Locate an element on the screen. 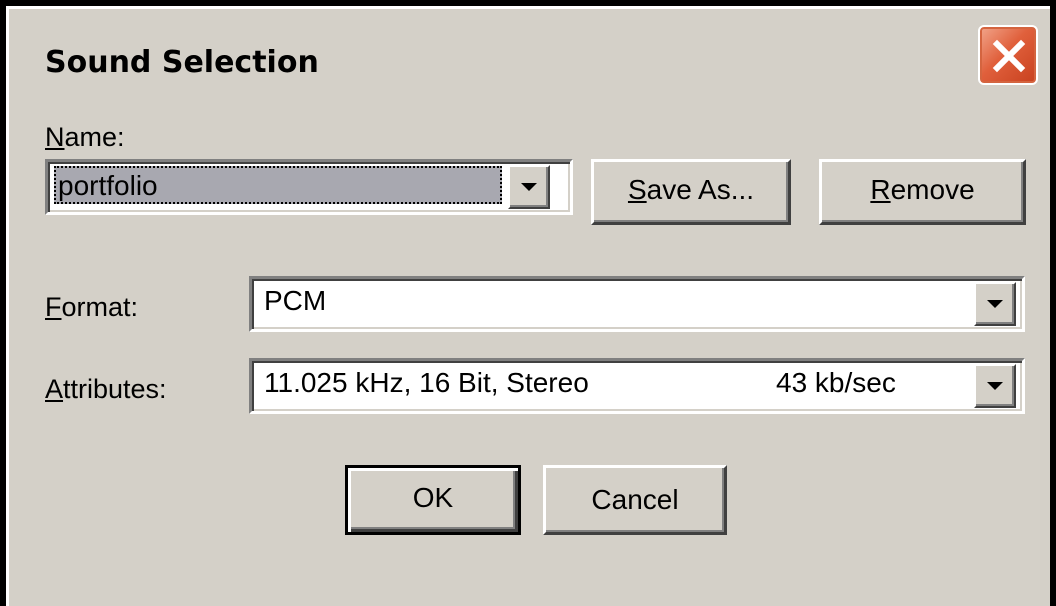  window-title: Sound Selection is located at coordinates (182, 62).